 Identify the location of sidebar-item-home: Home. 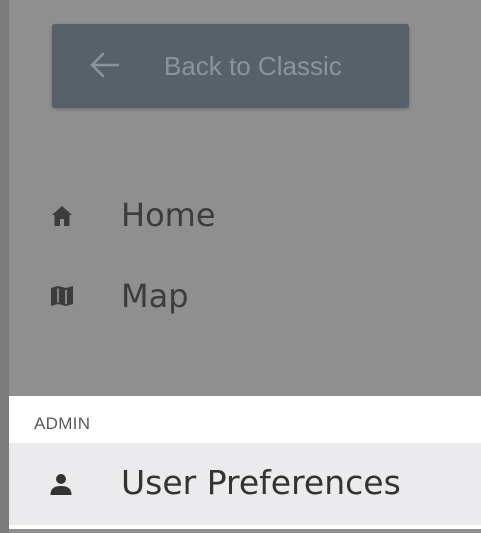
(245, 216).